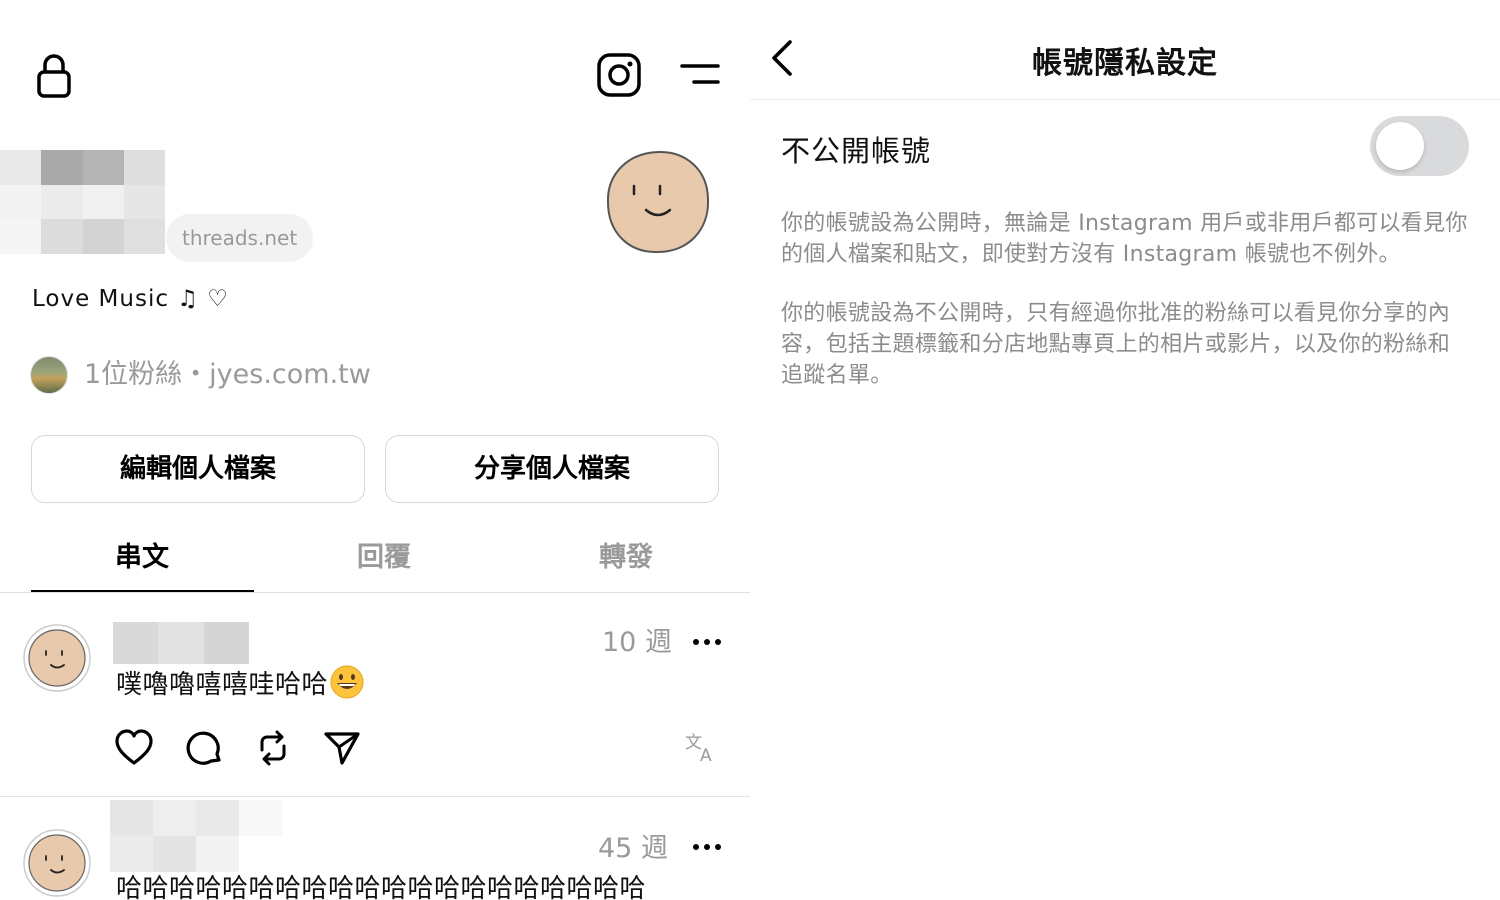 This screenshot has width=1500, height=900. I want to click on comment-icon, so click(204, 748).